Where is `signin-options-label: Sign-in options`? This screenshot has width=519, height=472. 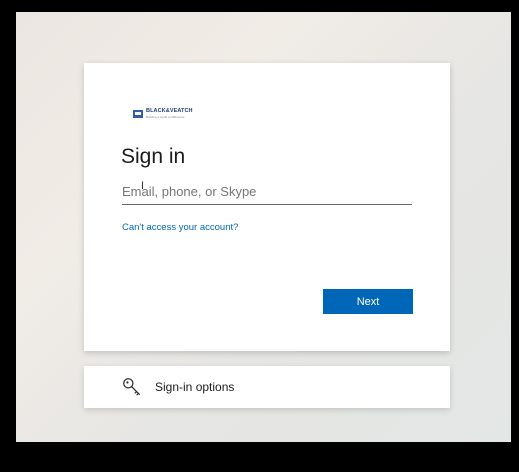 signin-options-label: Sign-in options is located at coordinates (195, 387).